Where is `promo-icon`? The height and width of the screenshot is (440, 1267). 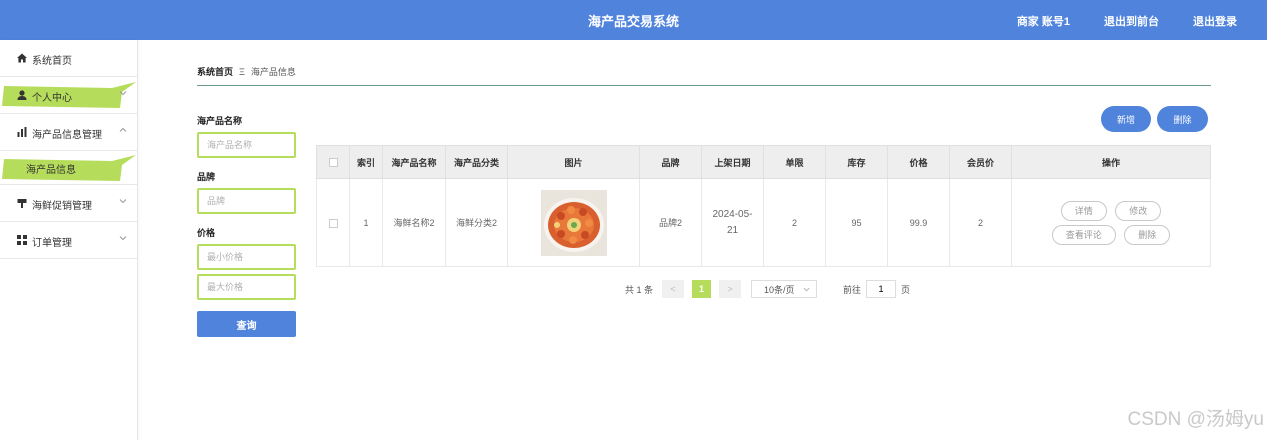 promo-icon is located at coordinates (22, 203).